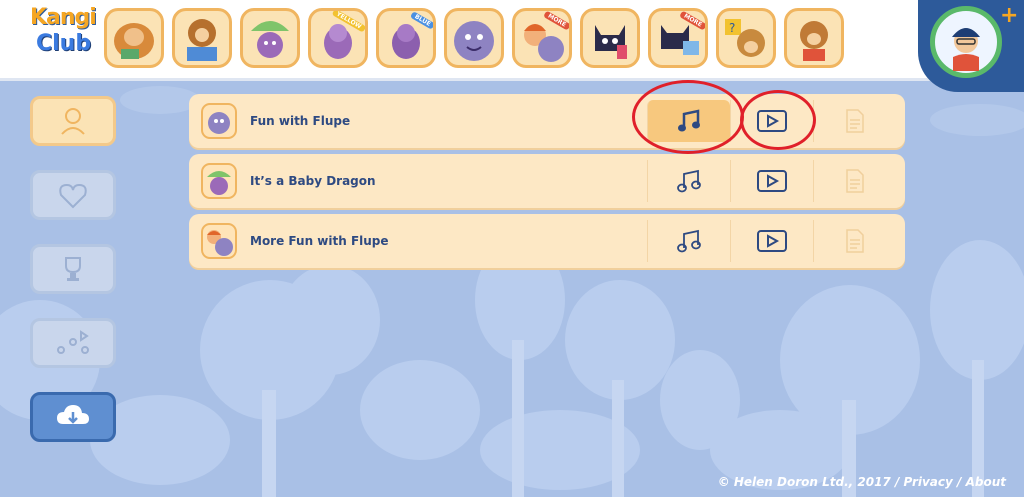  What do you see at coordinates (63, 17) in the screenshot?
I see `logo-text-kangi: Kangi` at bounding box center [63, 17].